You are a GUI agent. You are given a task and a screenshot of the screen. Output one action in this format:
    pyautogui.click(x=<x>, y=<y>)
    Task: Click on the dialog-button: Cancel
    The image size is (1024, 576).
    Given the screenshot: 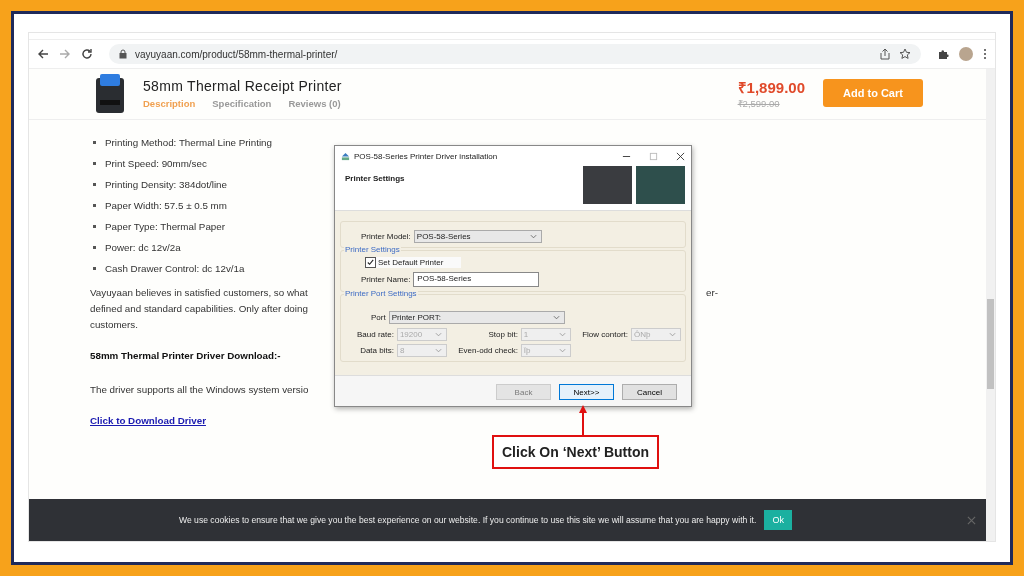 What is the action you would take?
    pyautogui.click(x=649, y=392)
    